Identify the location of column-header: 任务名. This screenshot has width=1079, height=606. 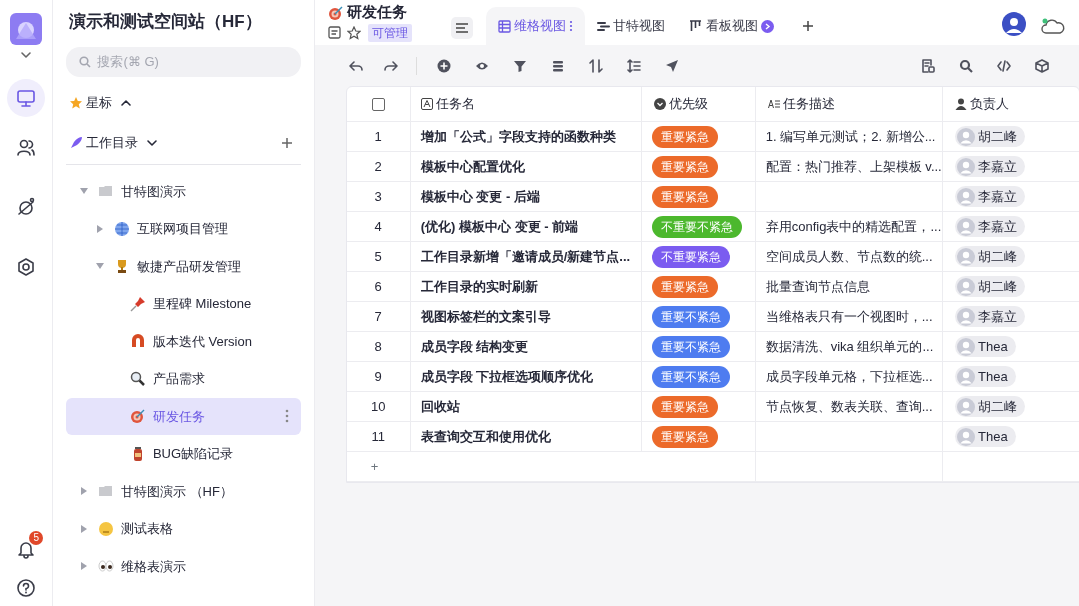
(526, 104).